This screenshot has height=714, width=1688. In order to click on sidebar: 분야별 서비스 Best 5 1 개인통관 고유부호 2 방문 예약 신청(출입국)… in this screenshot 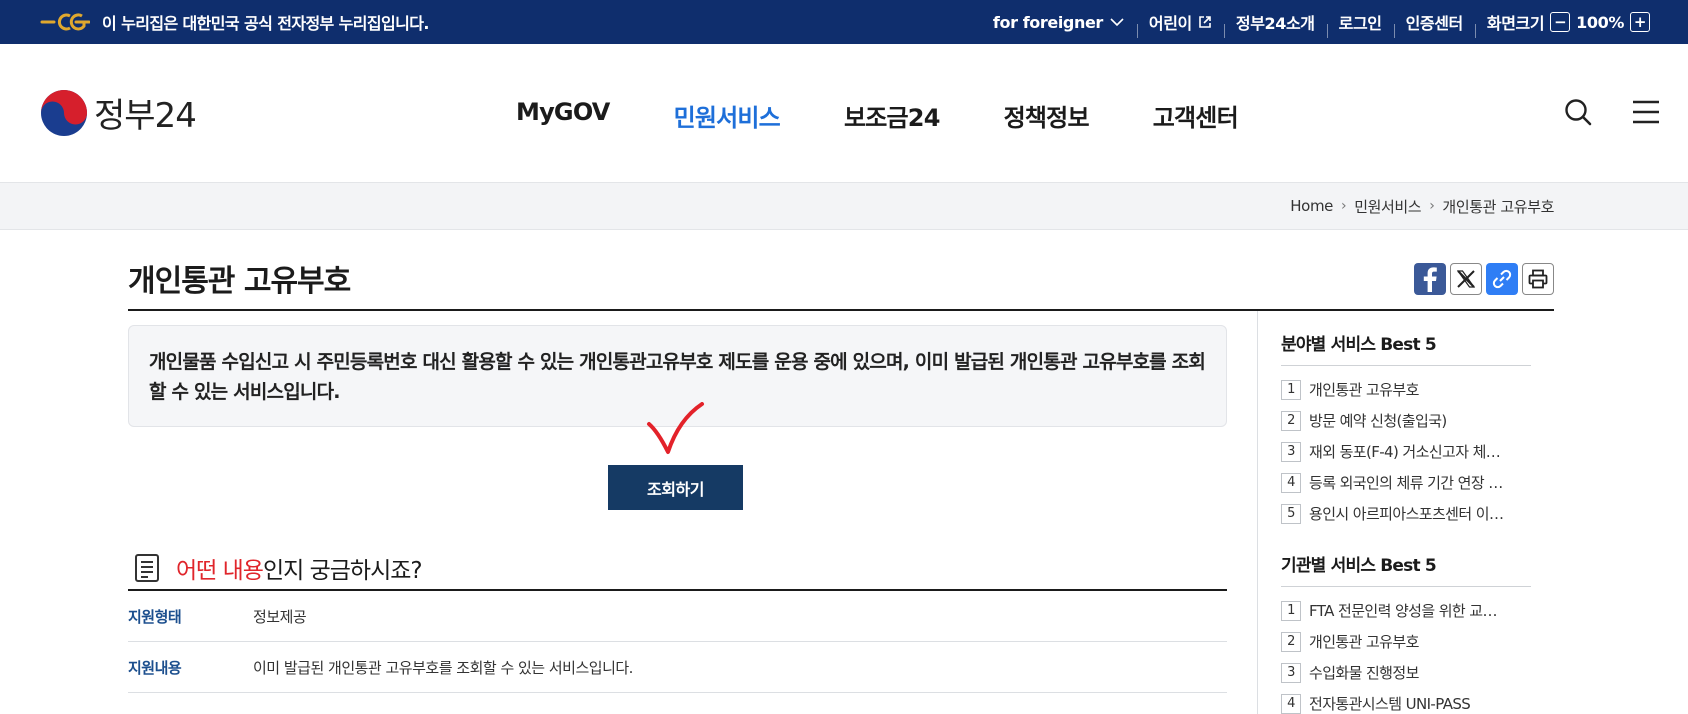, I will do `click(1406, 522)`.